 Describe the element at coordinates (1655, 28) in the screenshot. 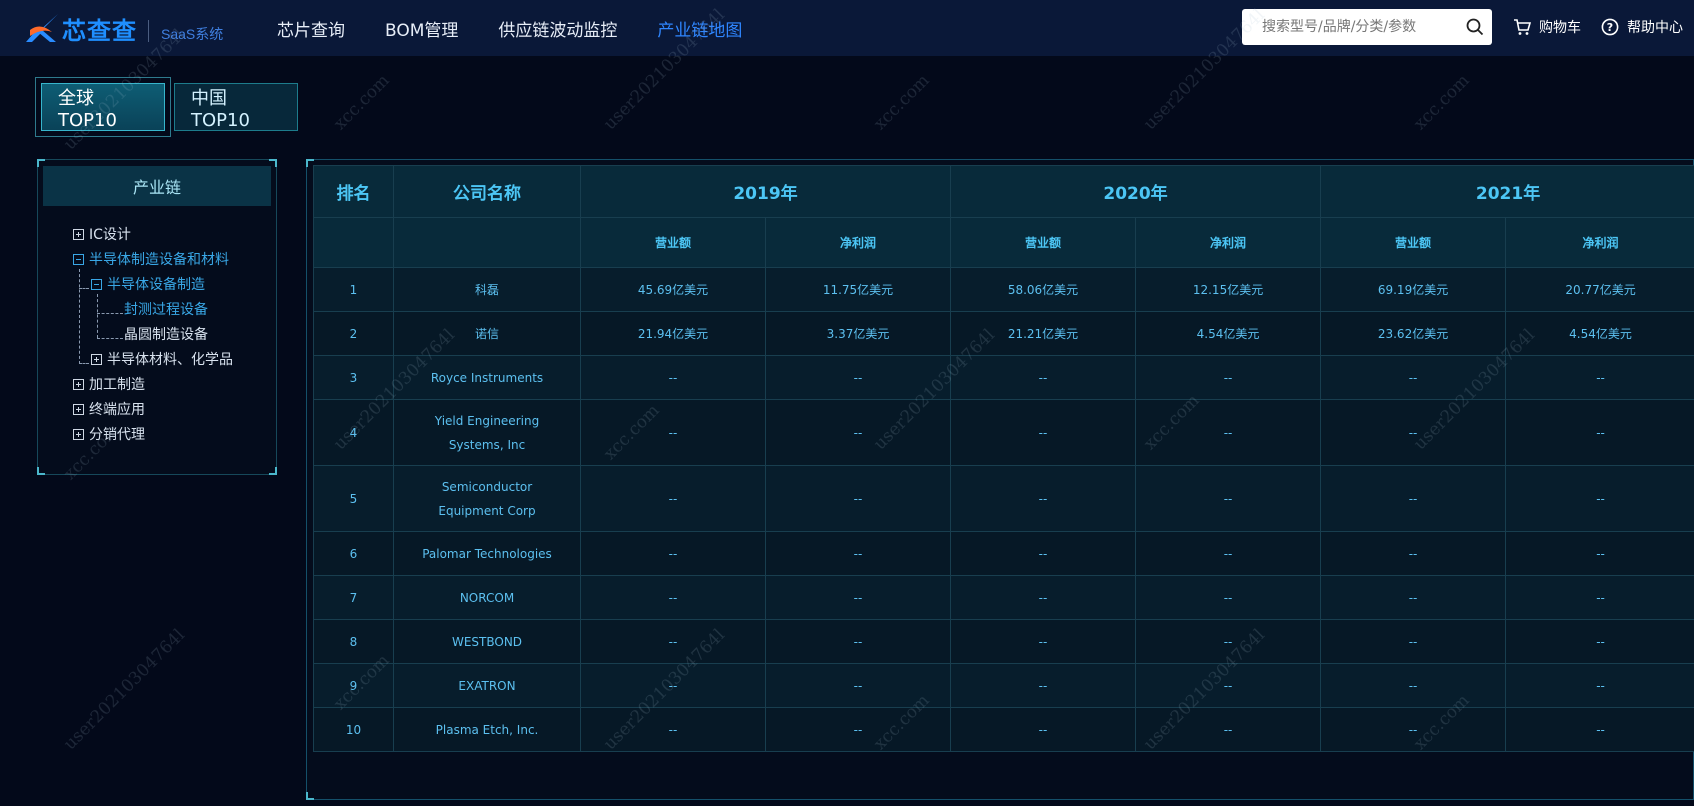

I see `help-label: 帮助中心` at that location.